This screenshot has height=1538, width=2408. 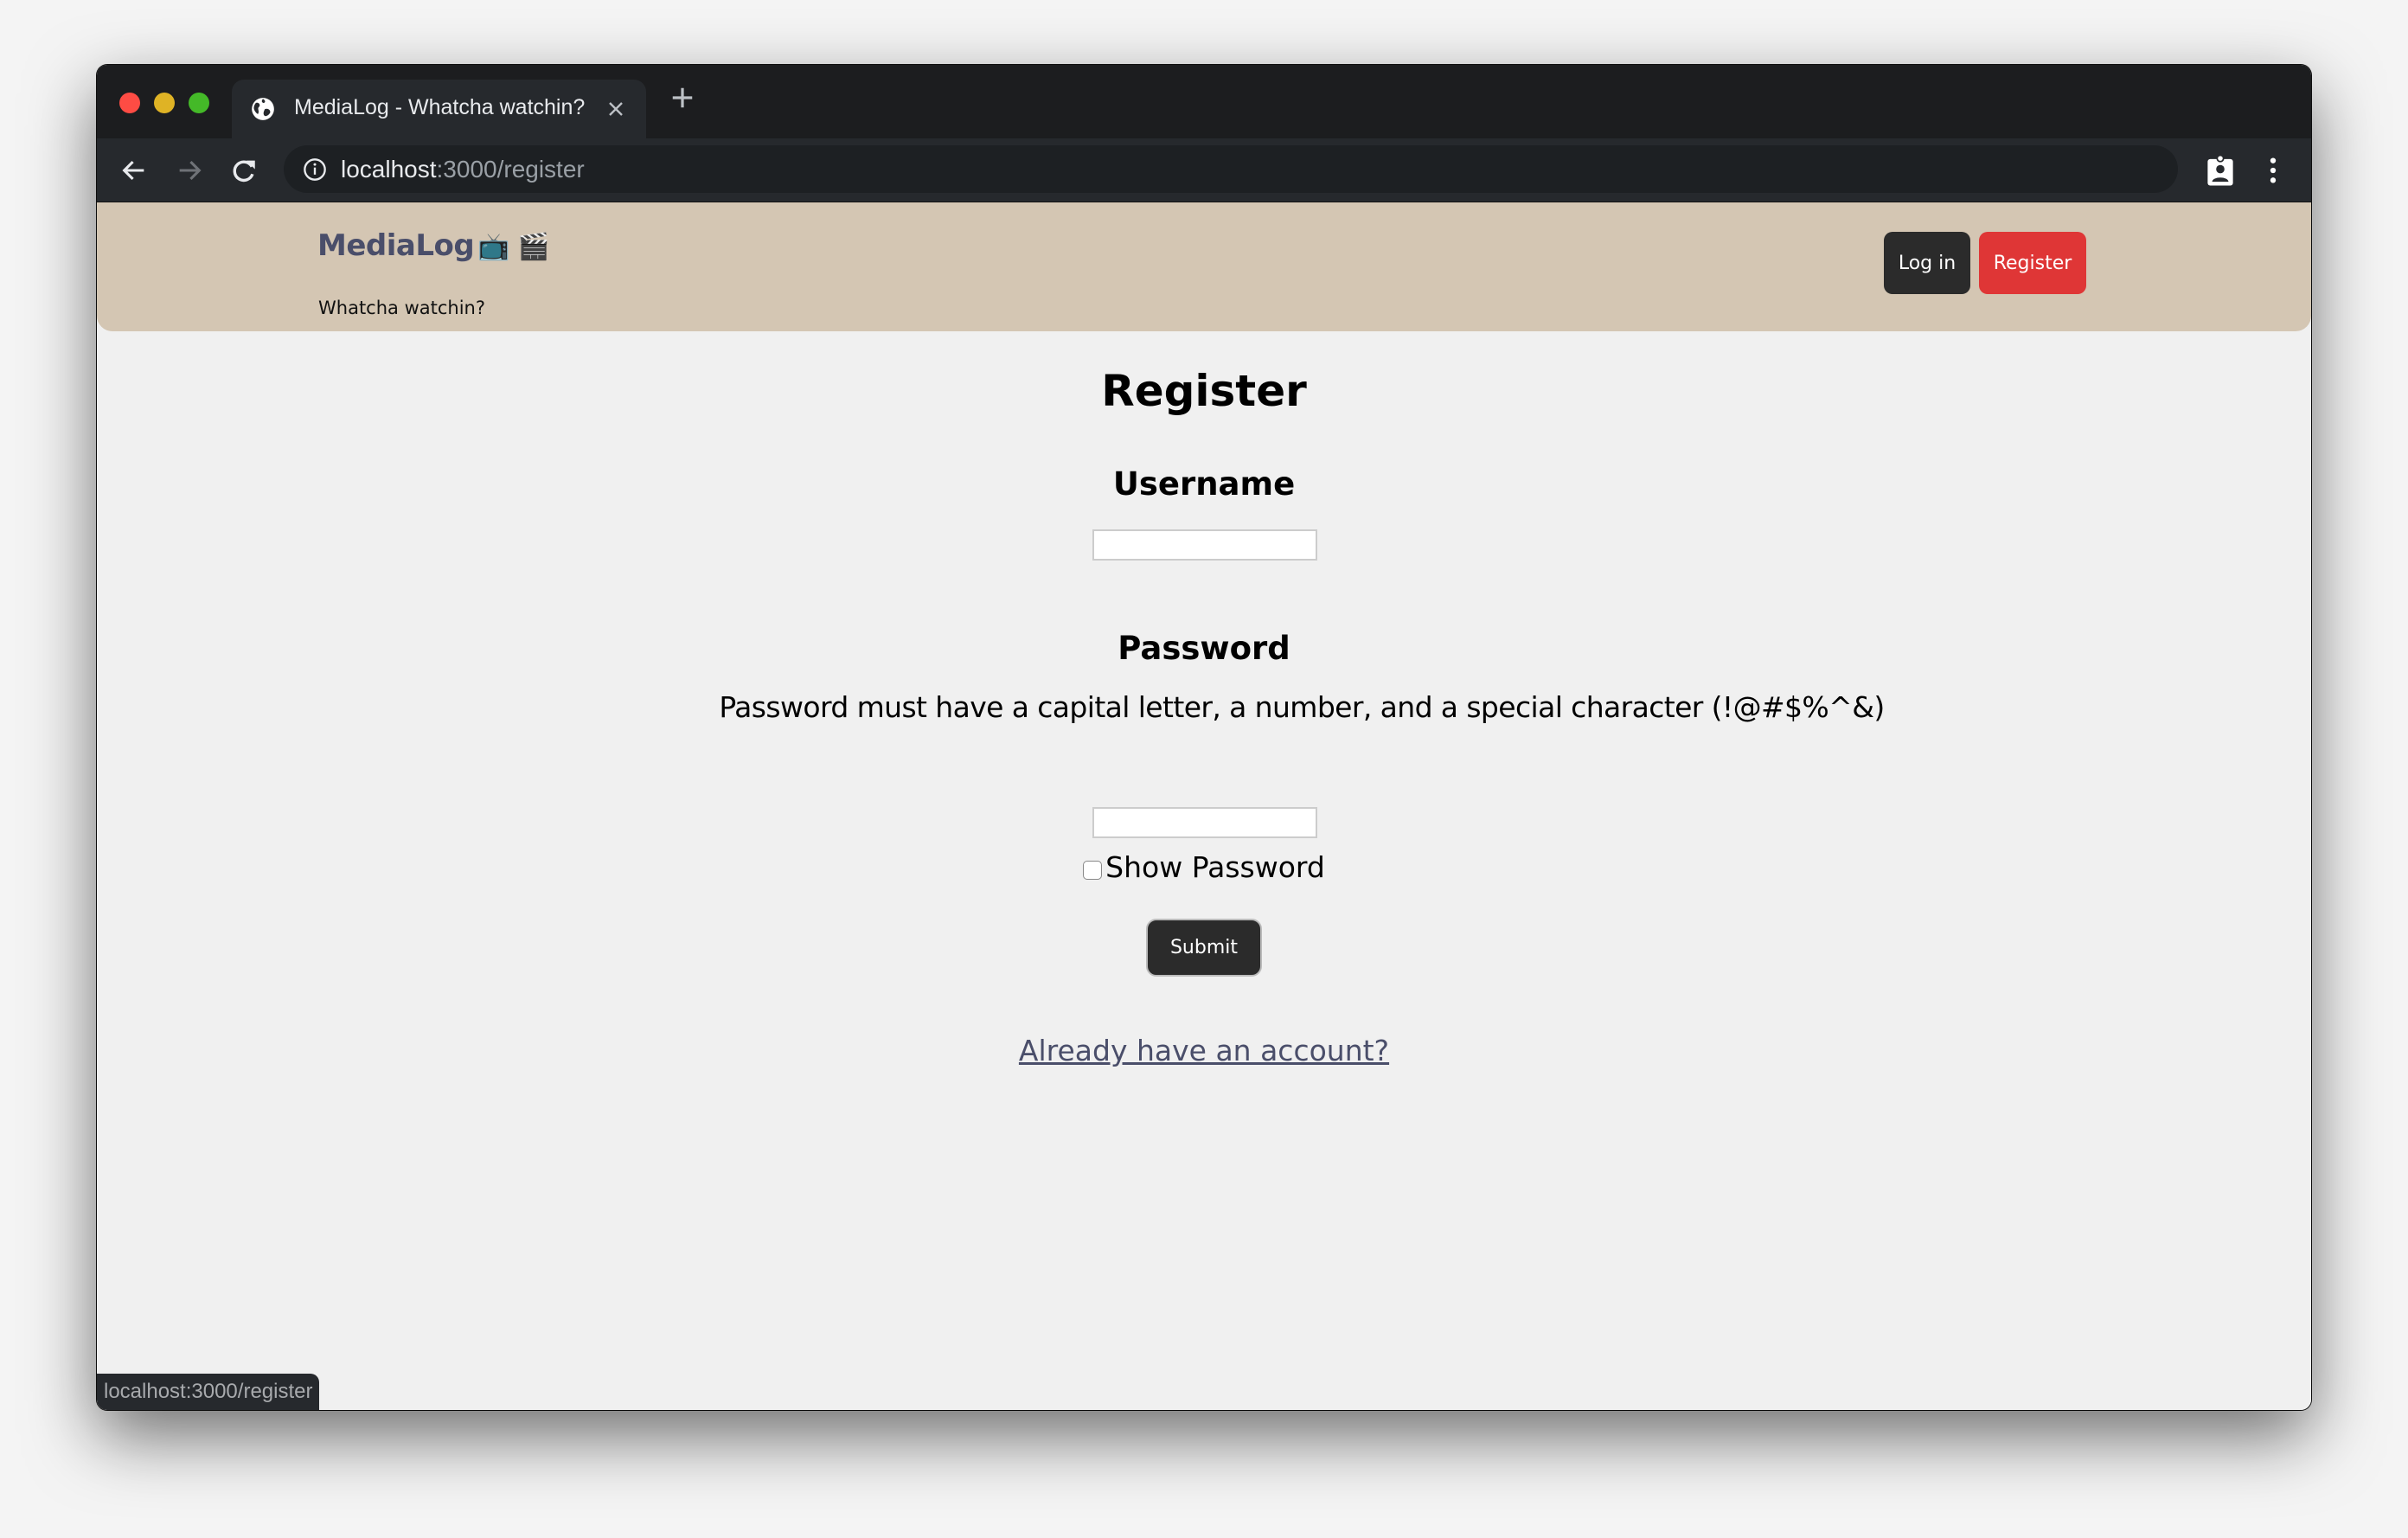 I want to click on site-logo: MediaLog 📺 🎬, so click(x=433, y=246).